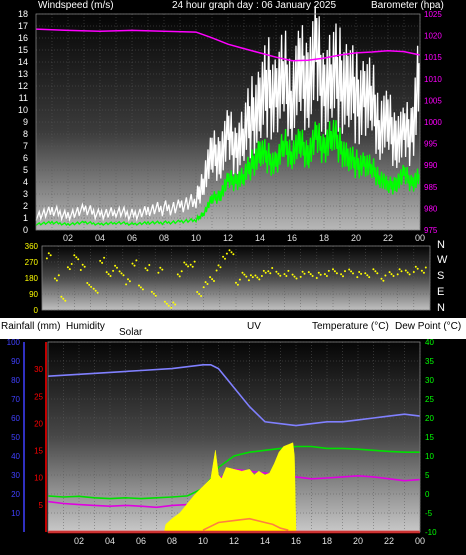 The image size is (466, 555). I want to click on y-tick-label-wind: 4, so click(25, 182).